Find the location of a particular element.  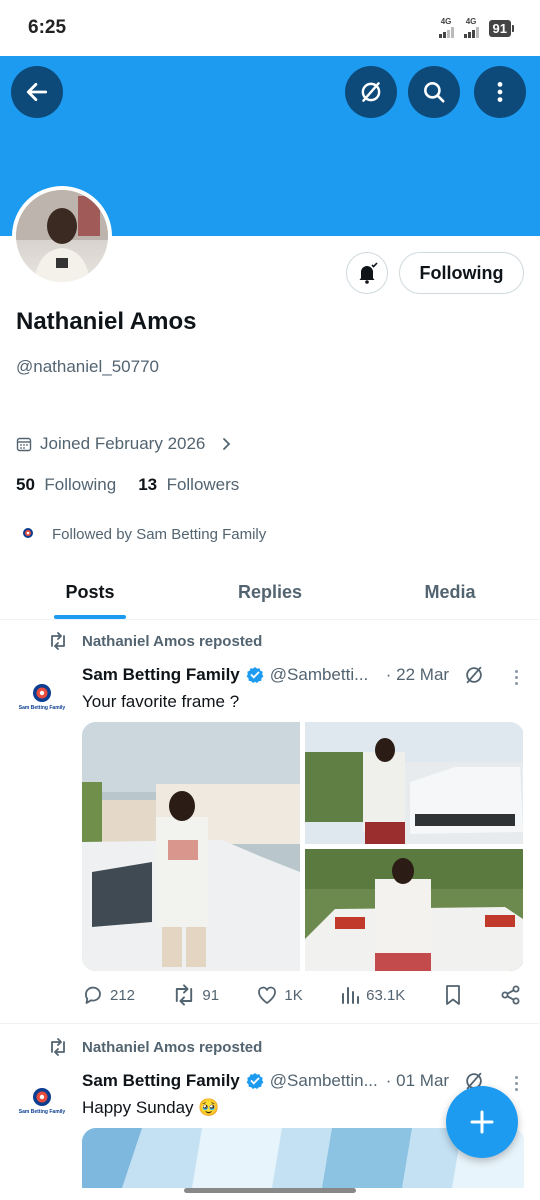

follower-avatar is located at coordinates (28, 534).